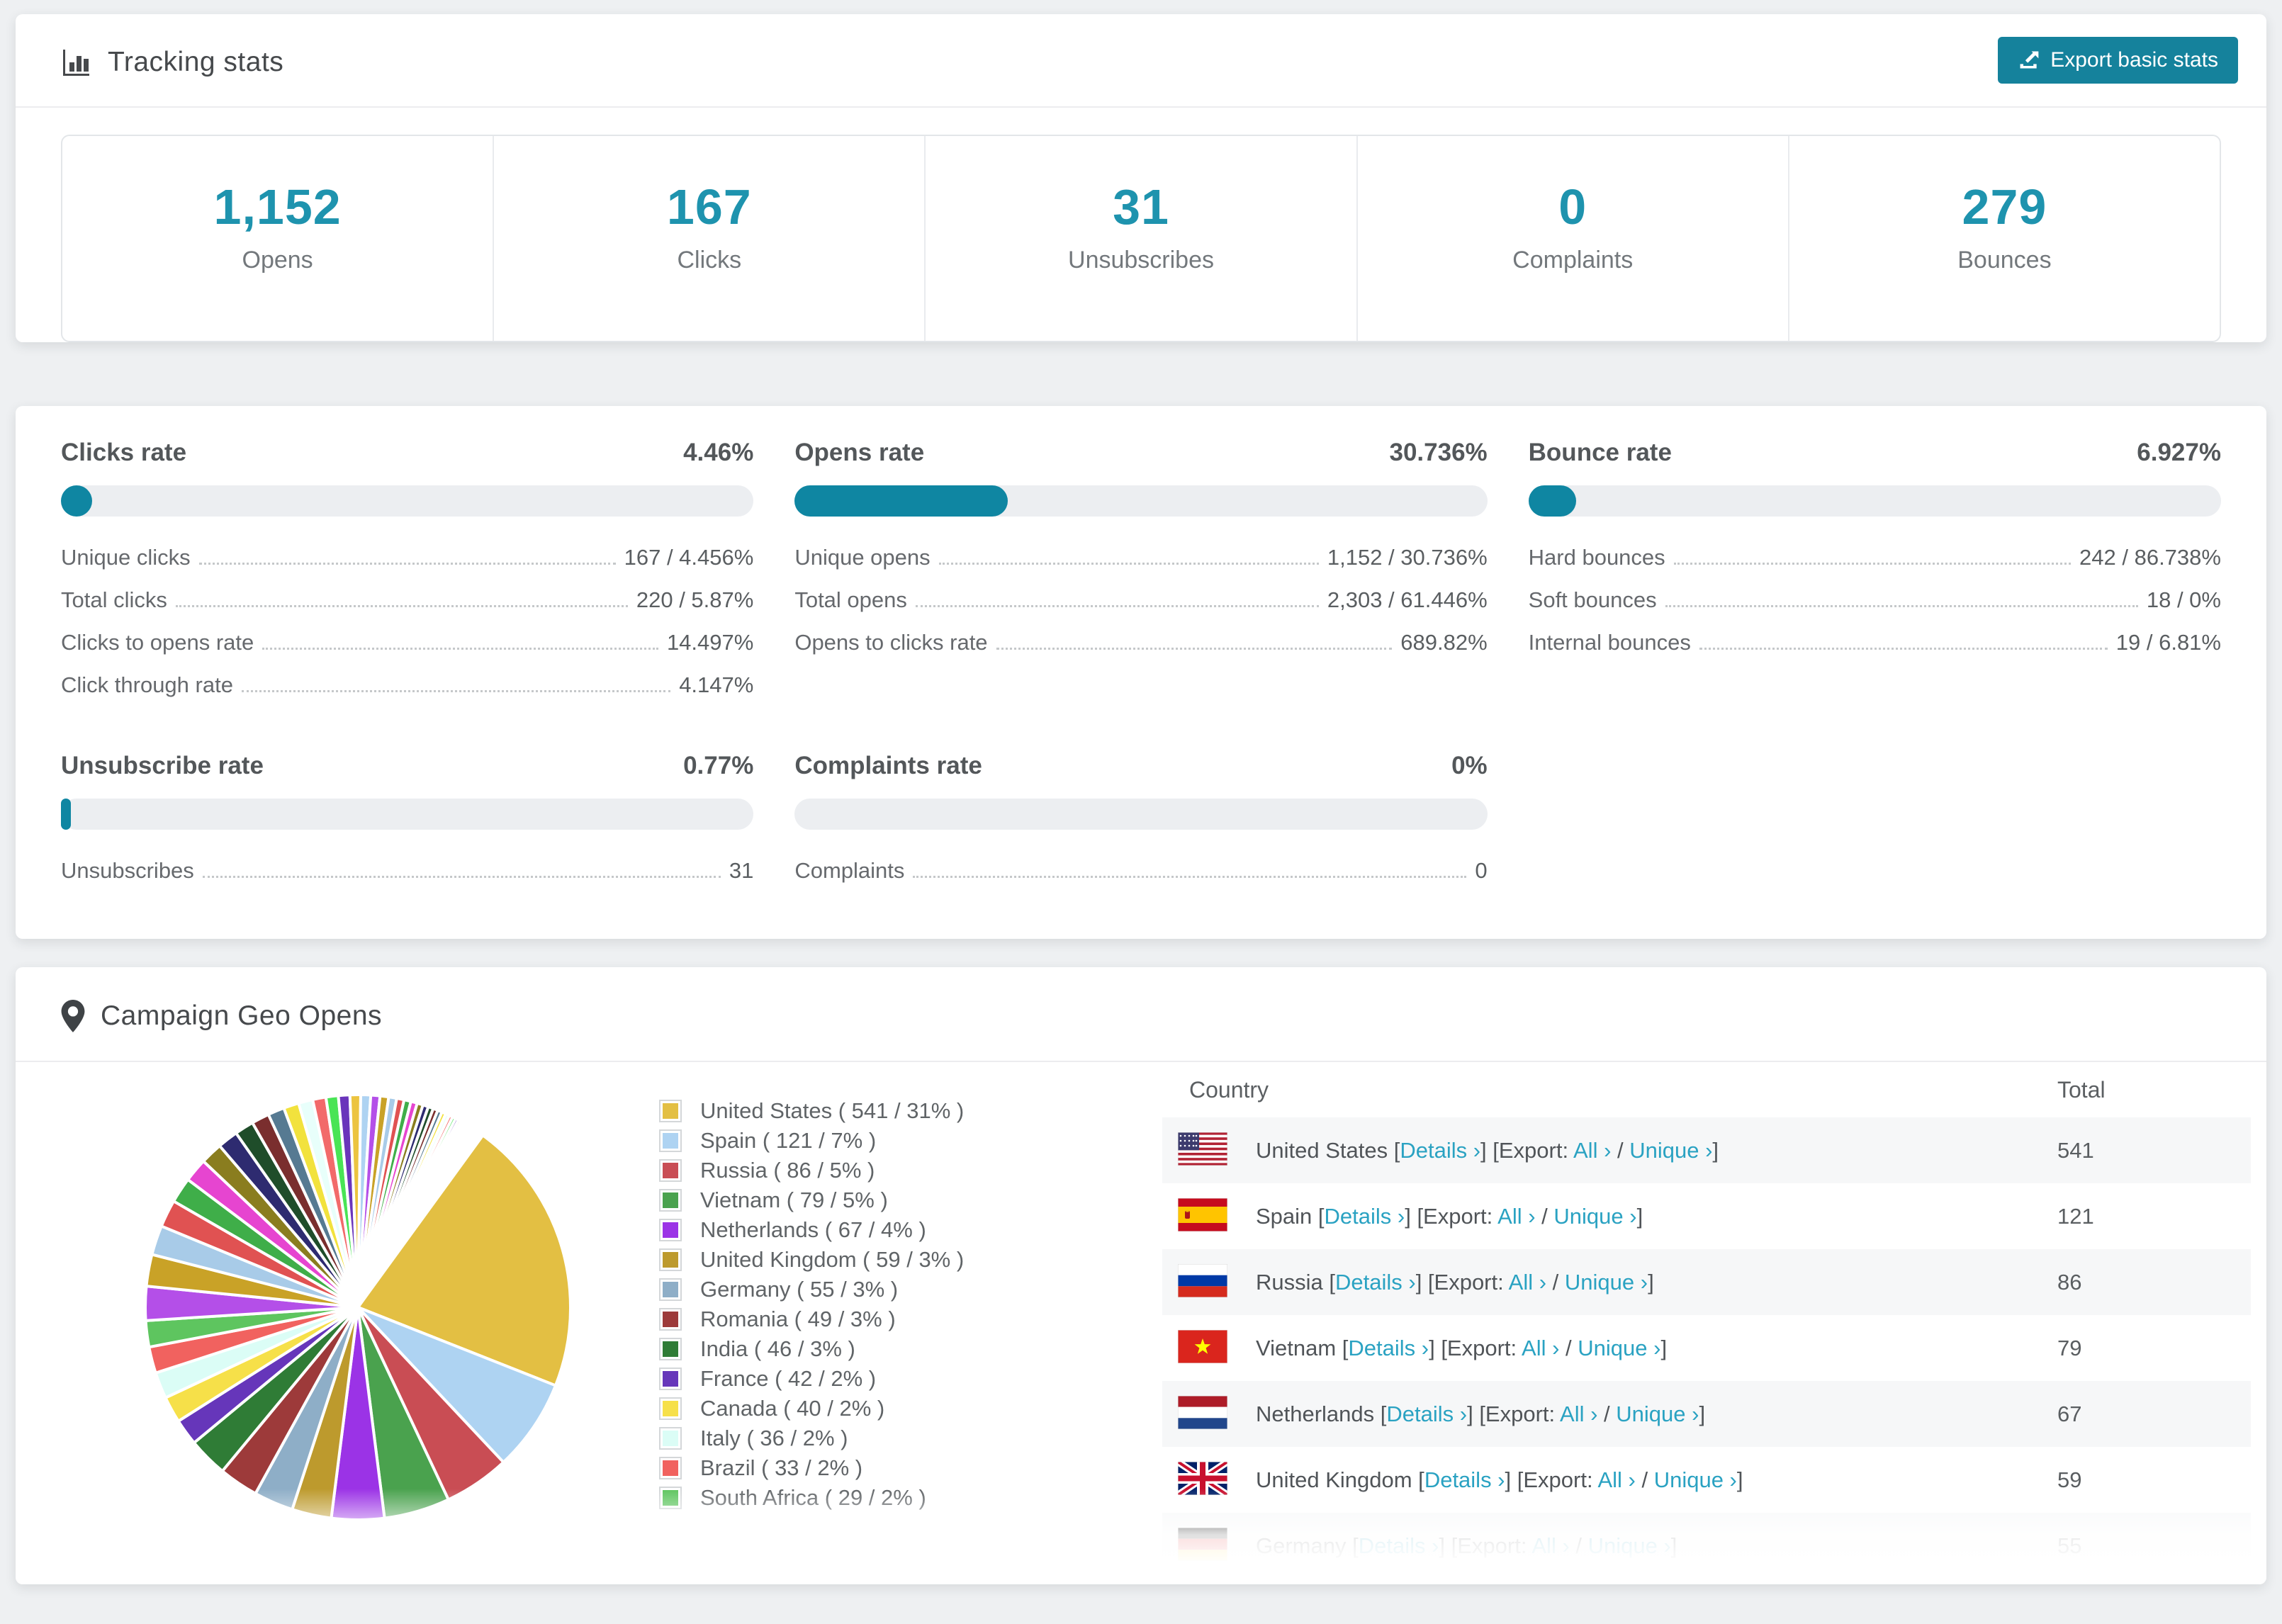 Image resolution: width=2282 pixels, height=1624 pixels. I want to click on rate-row-label: Hard bounces, so click(1596, 557).